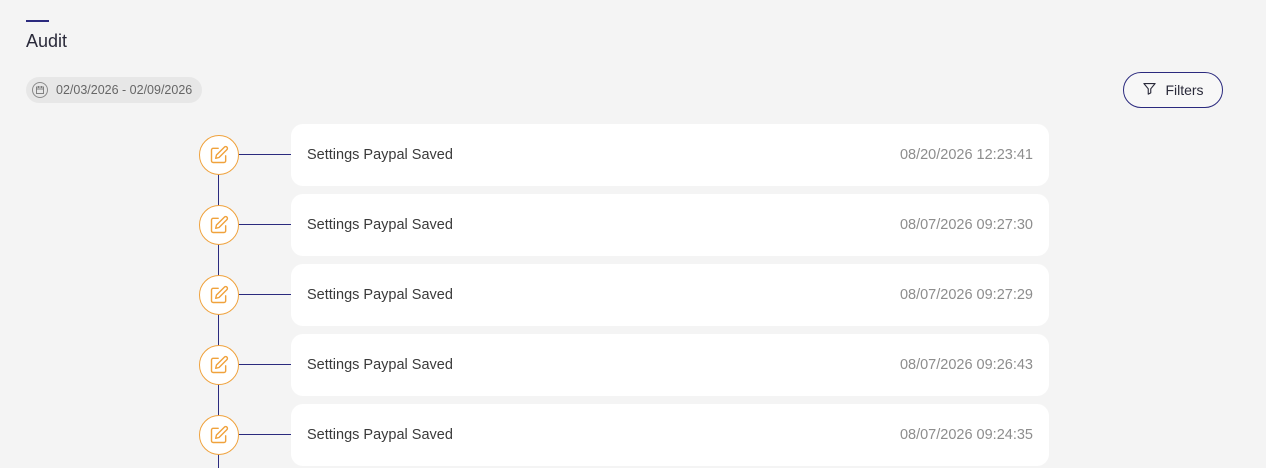  I want to click on timeline-row: Settings Paypal Saved 08/07/2026 09:27:29, so click(633, 295).